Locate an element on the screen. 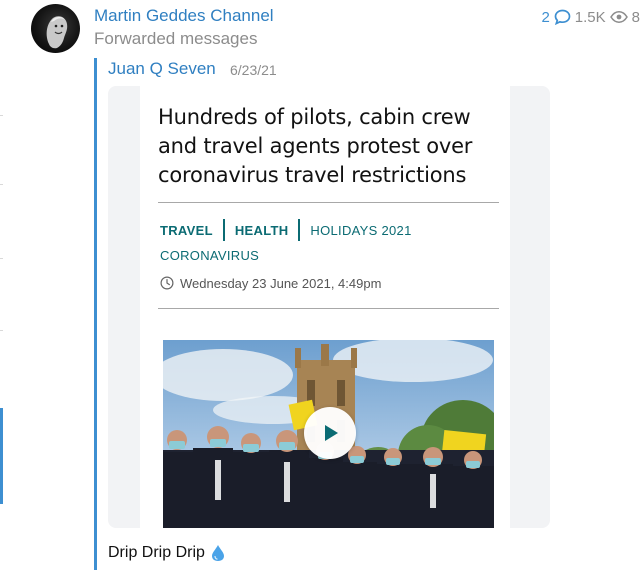 This screenshot has width=640, height=570. tag-travel: TRAVEL is located at coordinates (186, 230).